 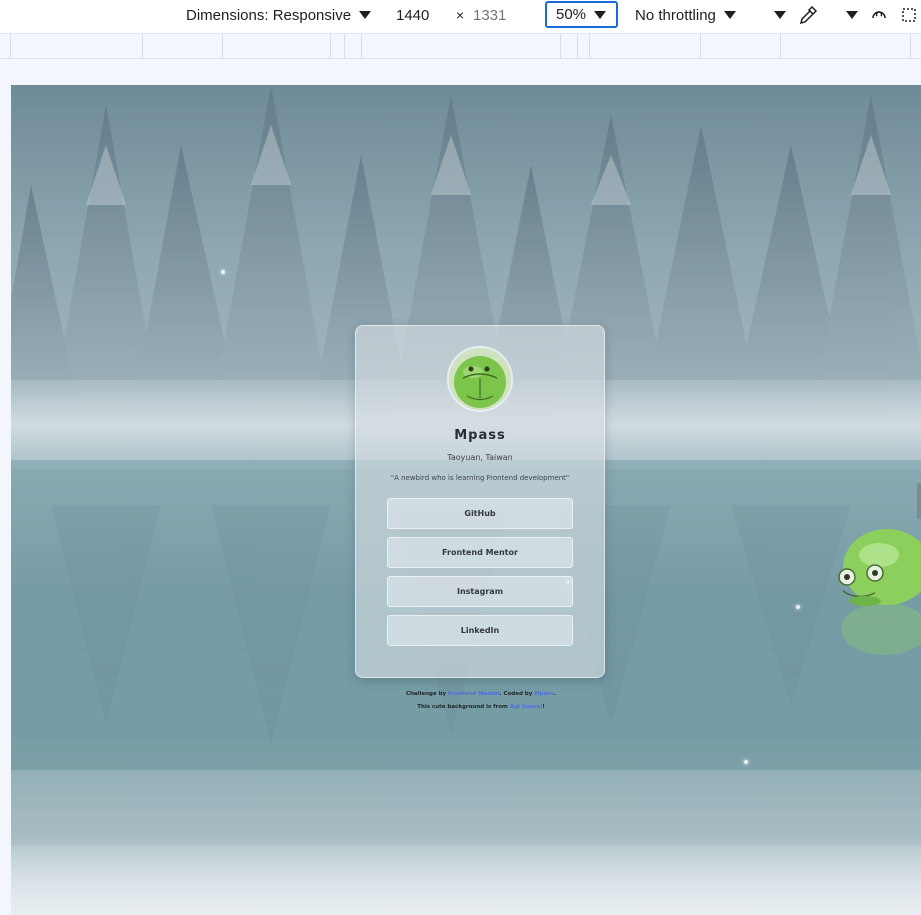 I want to click on device-frame-icon, so click(x=909, y=15).